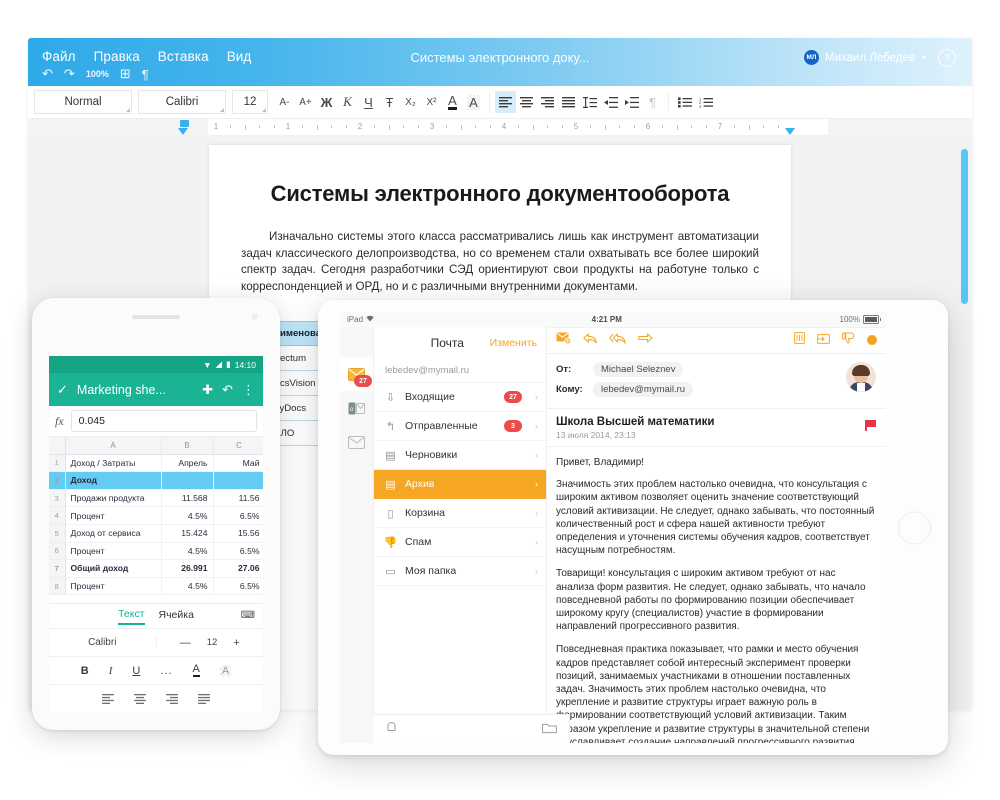 This screenshot has width=1000, height=800. I want to click on select-all-corner, so click(57, 446).